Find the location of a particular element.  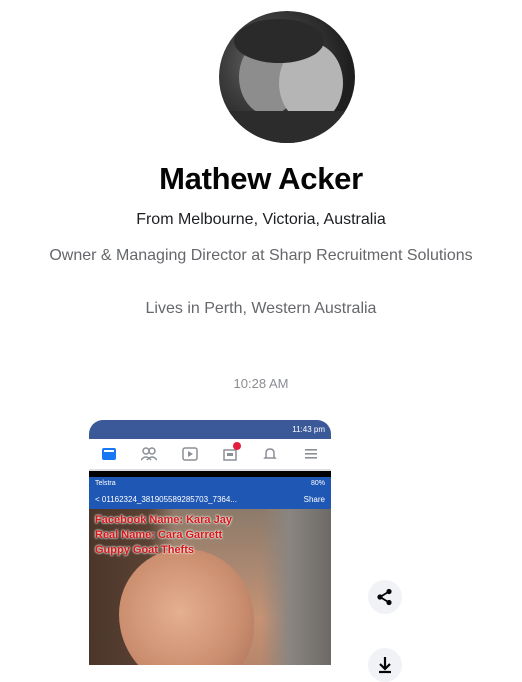

message-timestamp: 10:28 AM is located at coordinates (261, 383).